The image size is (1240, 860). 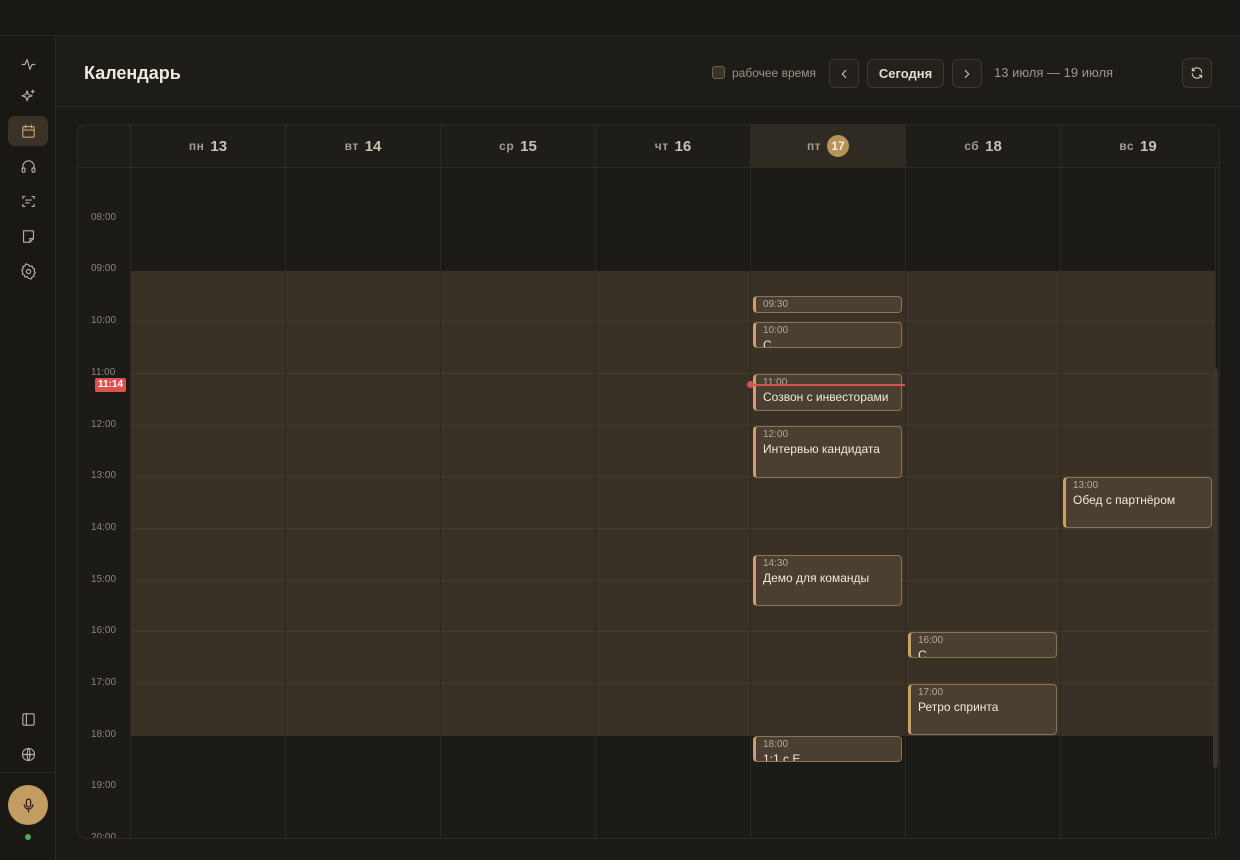 What do you see at coordinates (826, 396) in the screenshot?
I see `event-title: Созвон с инвесторами` at bounding box center [826, 396].